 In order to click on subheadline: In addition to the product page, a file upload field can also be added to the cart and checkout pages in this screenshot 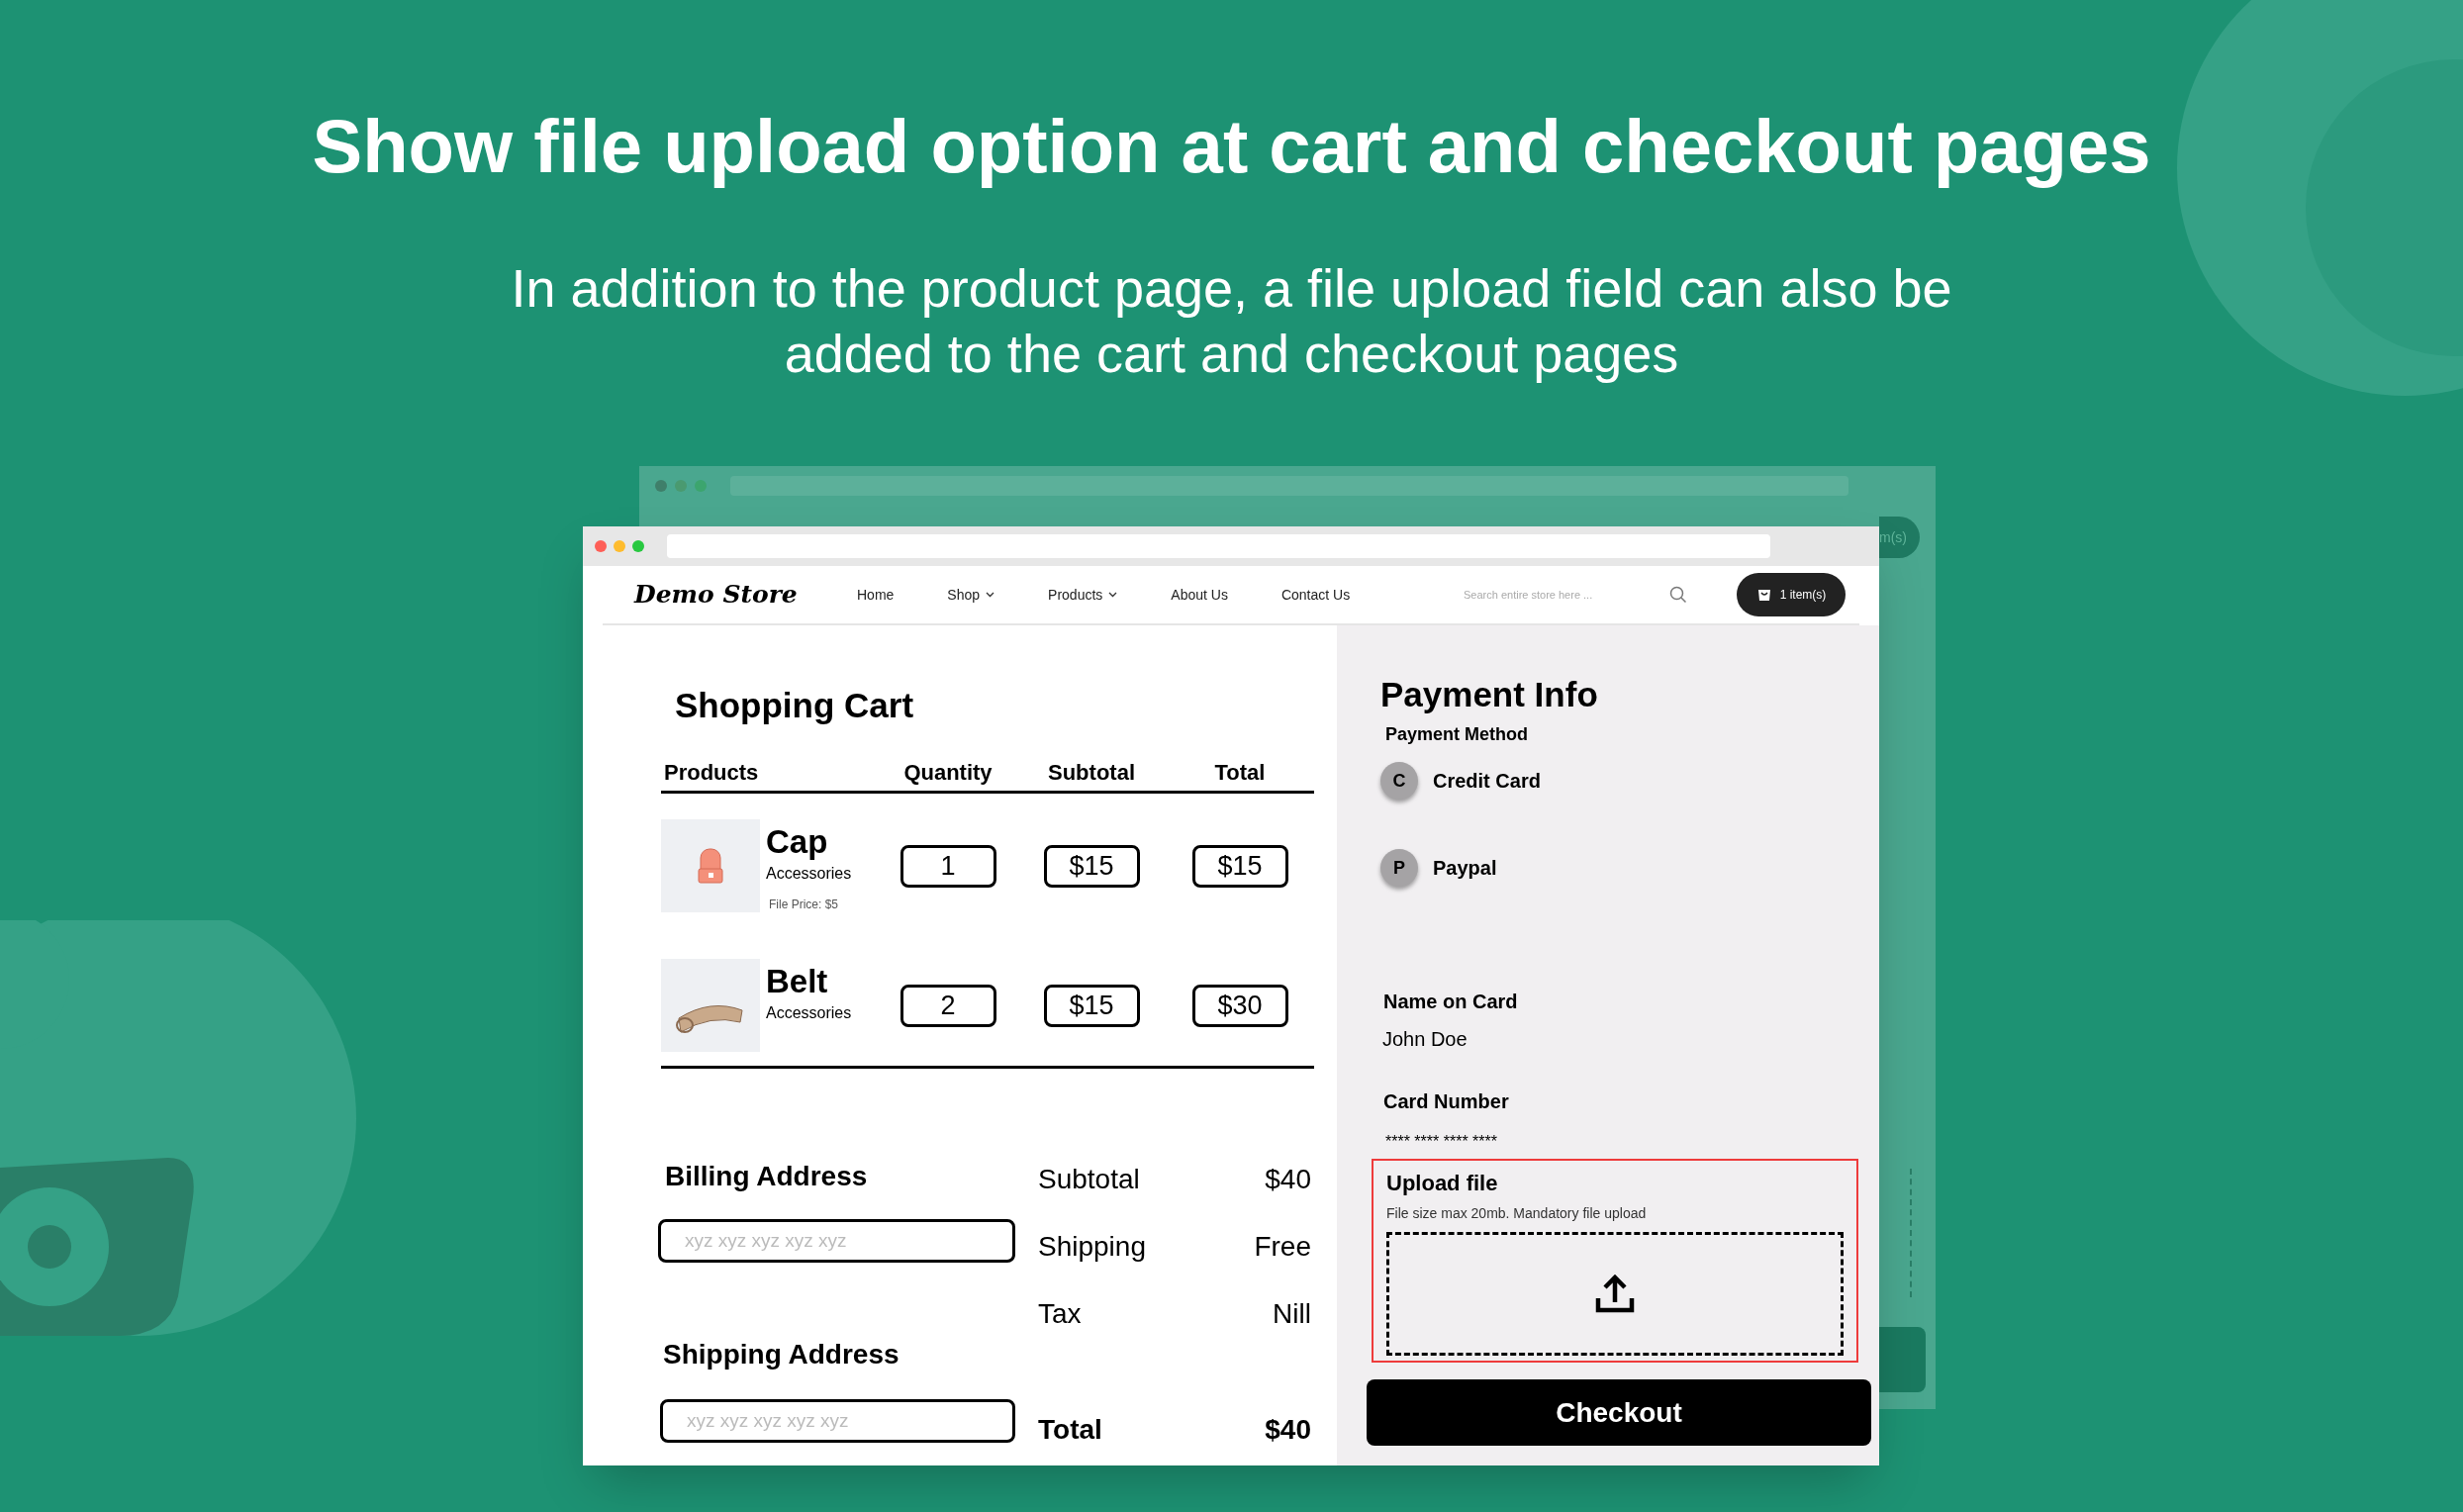, I will do `click(1231, 321)`.